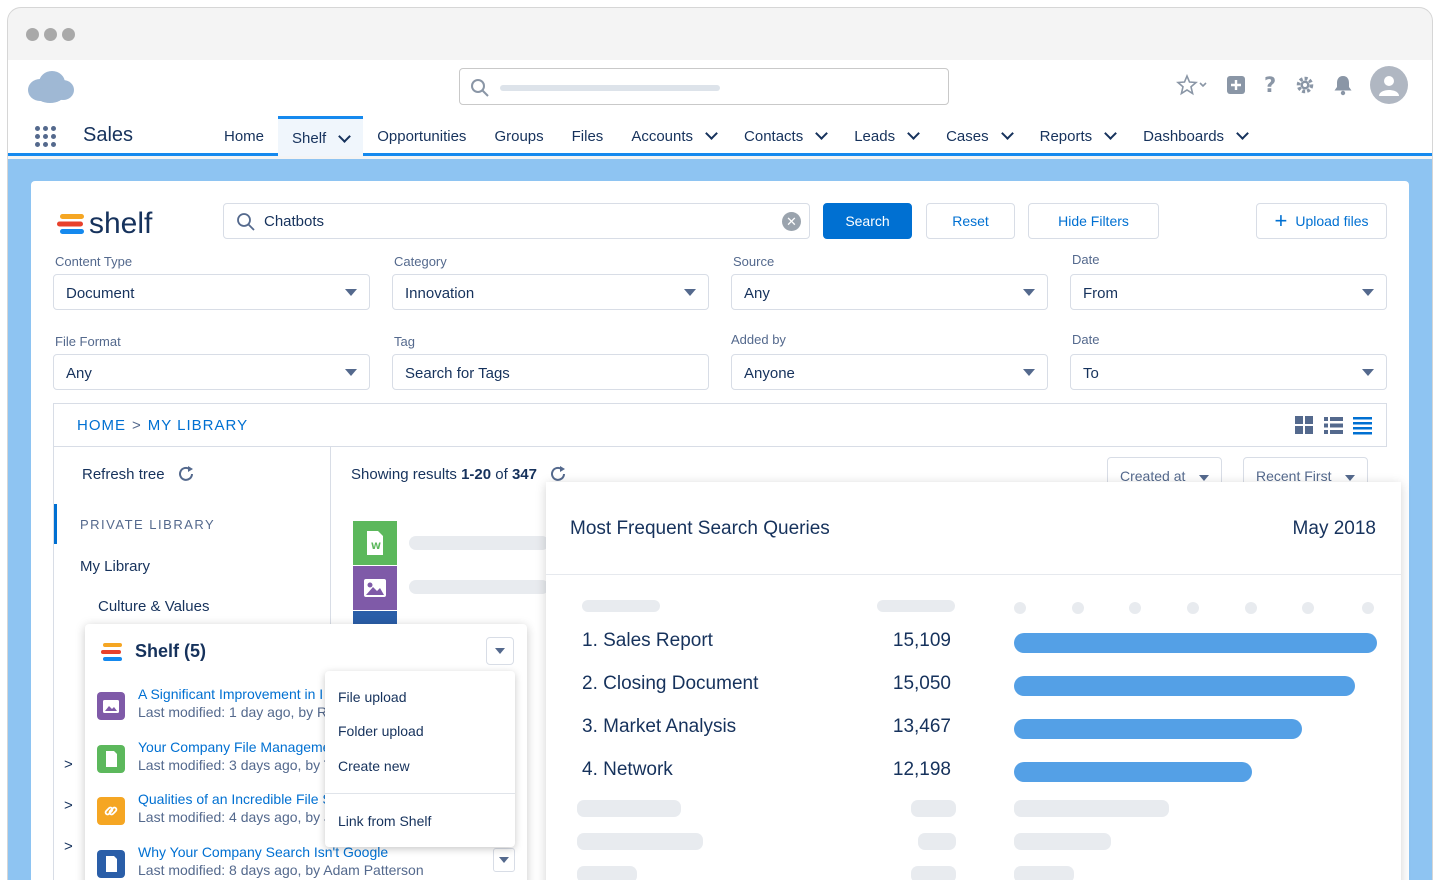 This screenshot has width=1440, height=880. I want to click on source-label: Source, so click(754, 261).